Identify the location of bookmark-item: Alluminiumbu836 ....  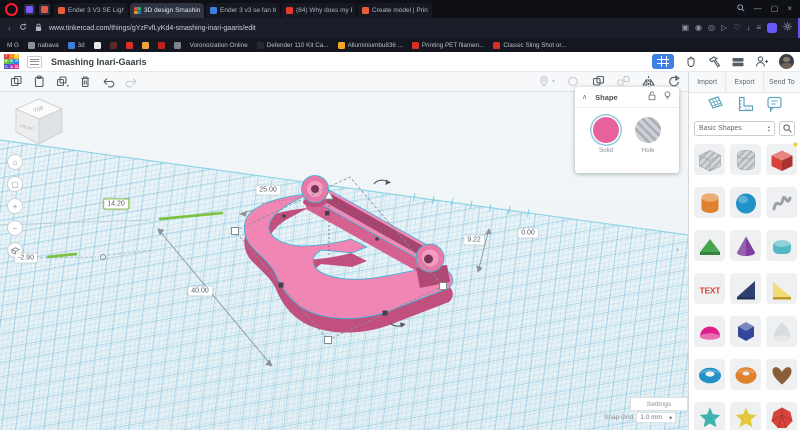
(370, 45).